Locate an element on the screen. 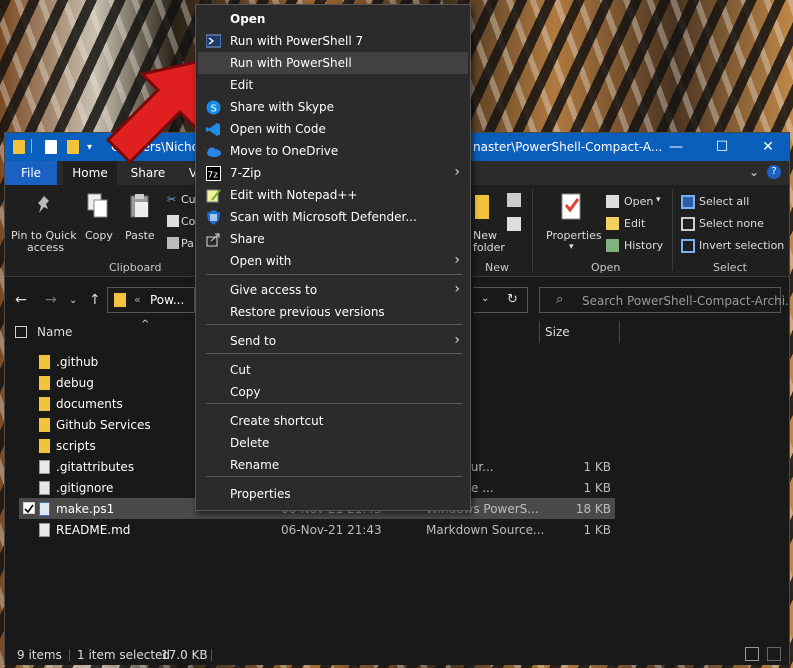 The height and width of the screenshot is (668, 793). menu-item-share: Share is located at coordinates (333, 239).